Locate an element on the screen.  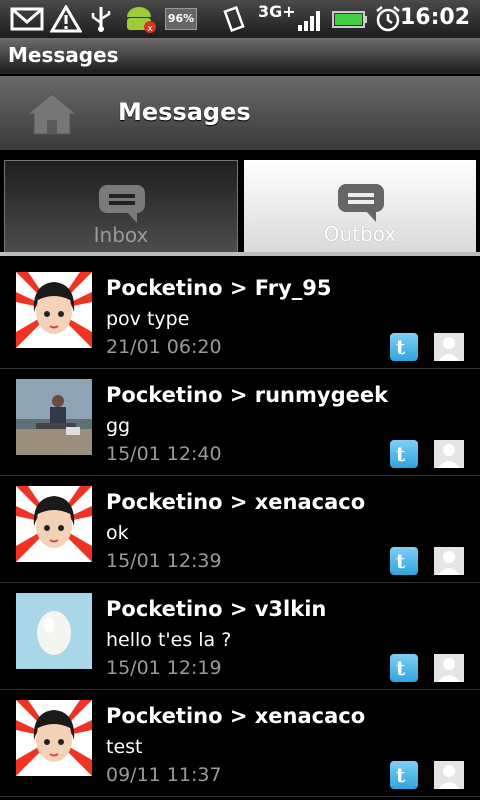
message-date: 15/01 12:39 is located at coordinates (164, 561).